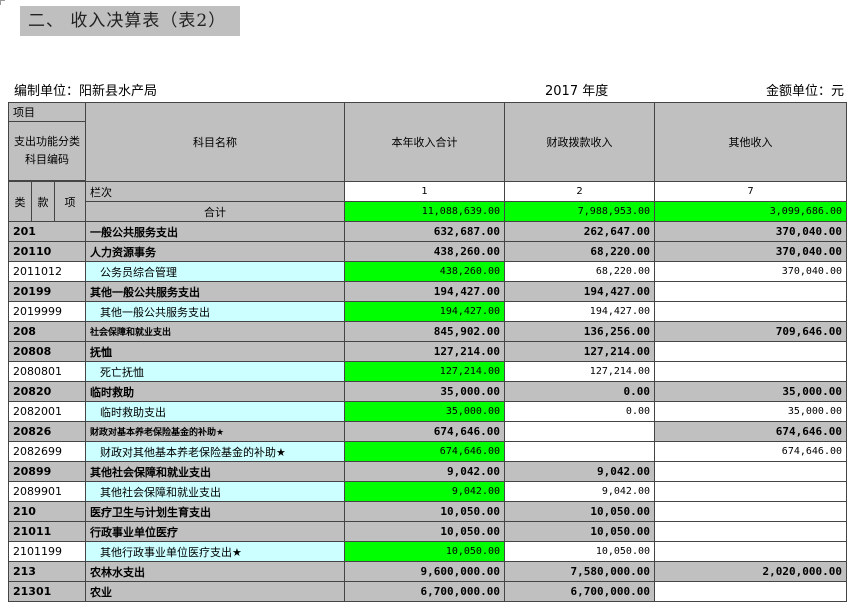  I want to click on row-code: 20199, so click(47, 291).